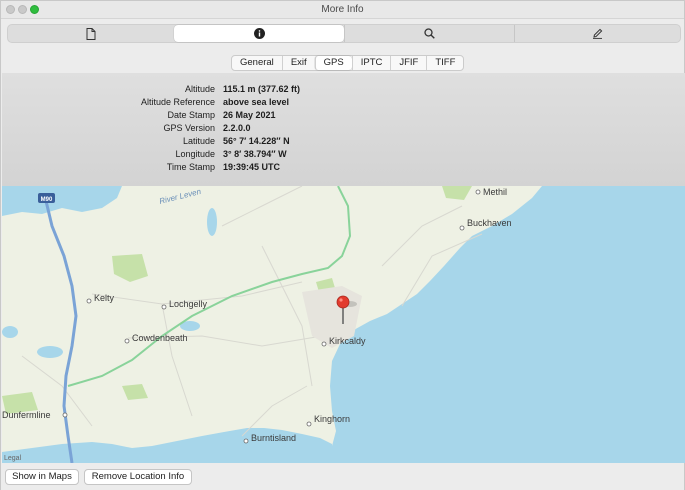  I want to click on bottom-bar: Show in Maps Remove Location Info, so click(342, 476).